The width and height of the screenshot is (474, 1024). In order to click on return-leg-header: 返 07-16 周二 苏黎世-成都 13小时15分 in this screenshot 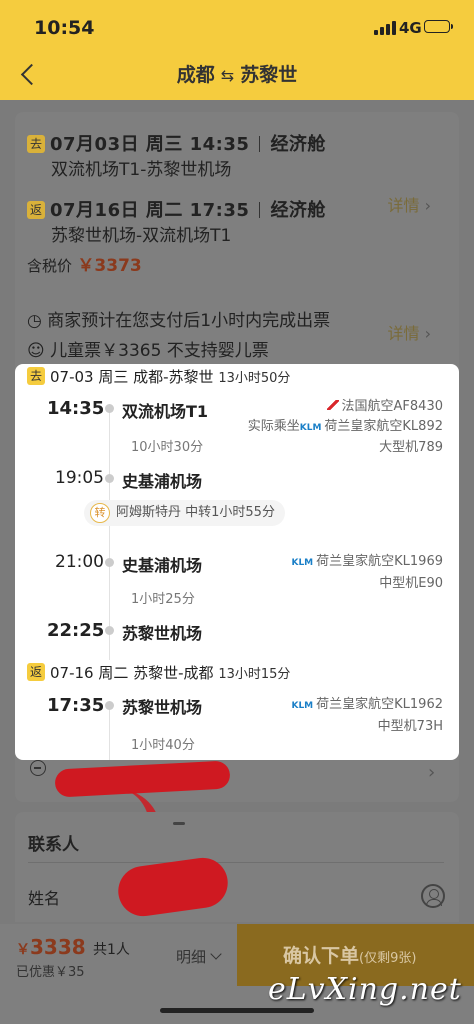, I will do `click(158, 672)`.